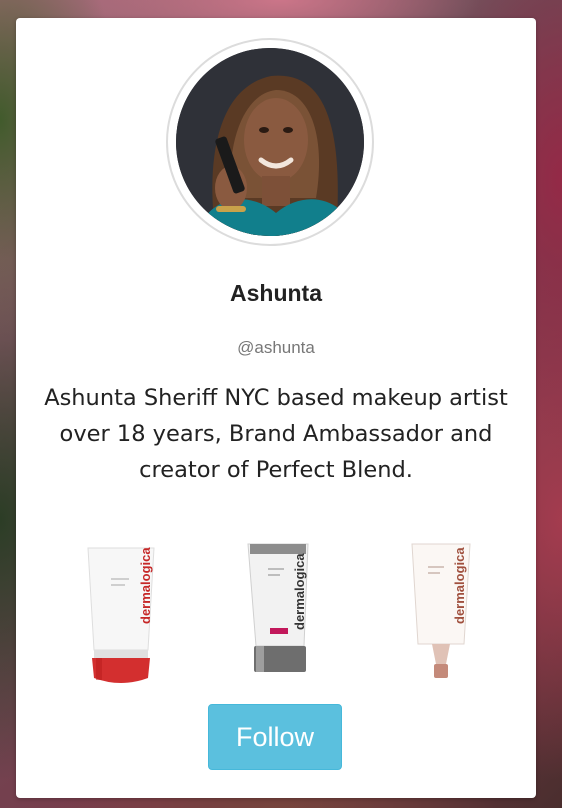 This screenshot has height=808, width=562. What do you see at coordinates (116, 620) in the screenshot?
I see `product-image-1: dermalogica` at bounding box center [116, 620].